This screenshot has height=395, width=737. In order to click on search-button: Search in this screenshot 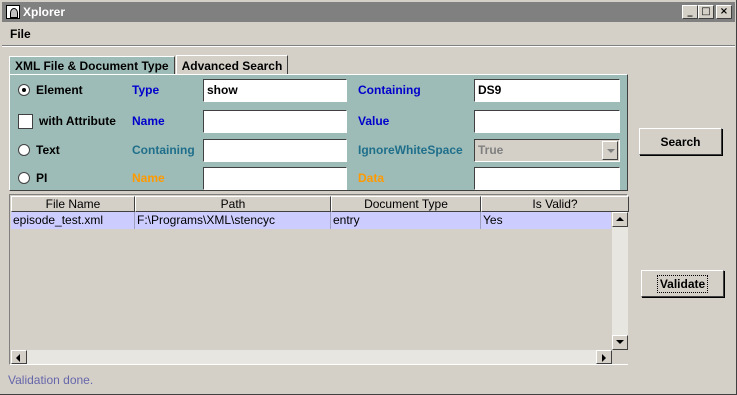, I will do `click(680, 141)`.